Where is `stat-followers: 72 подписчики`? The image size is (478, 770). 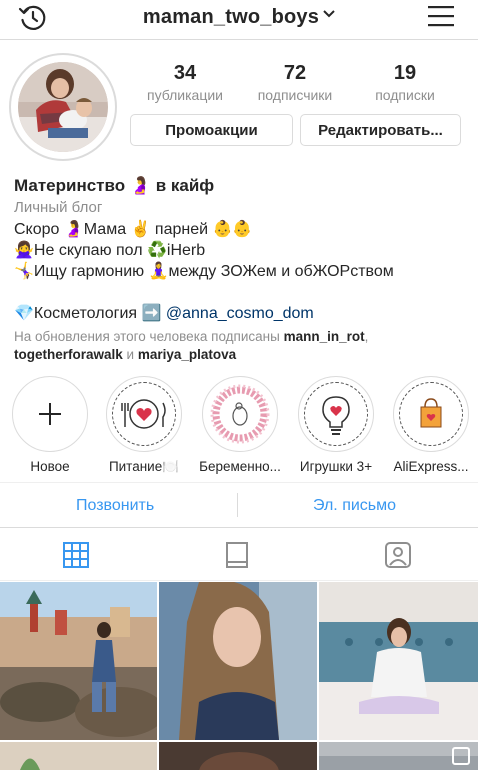 stat-followers: 72 подписчики is located at coordinates (295, 82).